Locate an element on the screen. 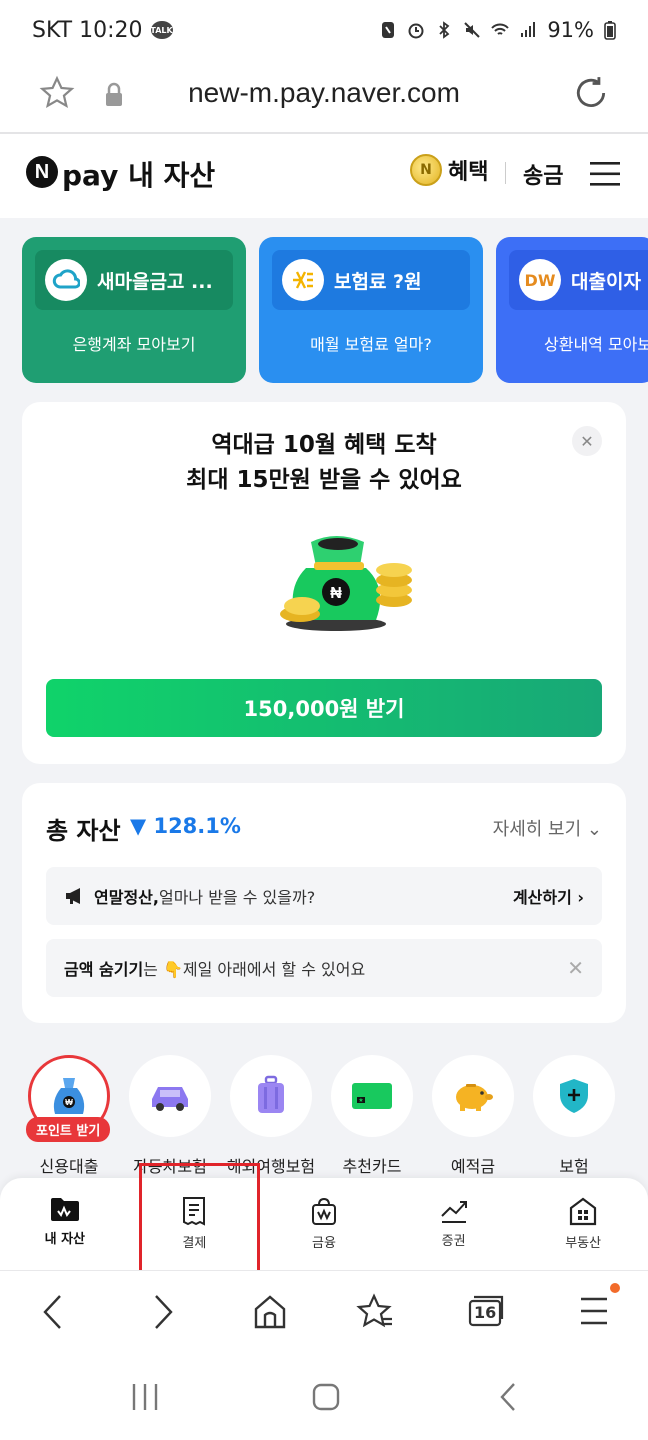 The height and width of the screenshot is (1440, 648). card-insurance: 보험료 ?원 매월 보험료 얼마? is located at coordinates (371, 310).